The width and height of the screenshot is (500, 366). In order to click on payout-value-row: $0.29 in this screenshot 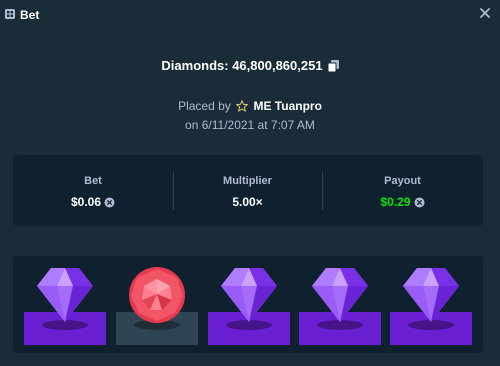, I will do `click(402, 202)`.